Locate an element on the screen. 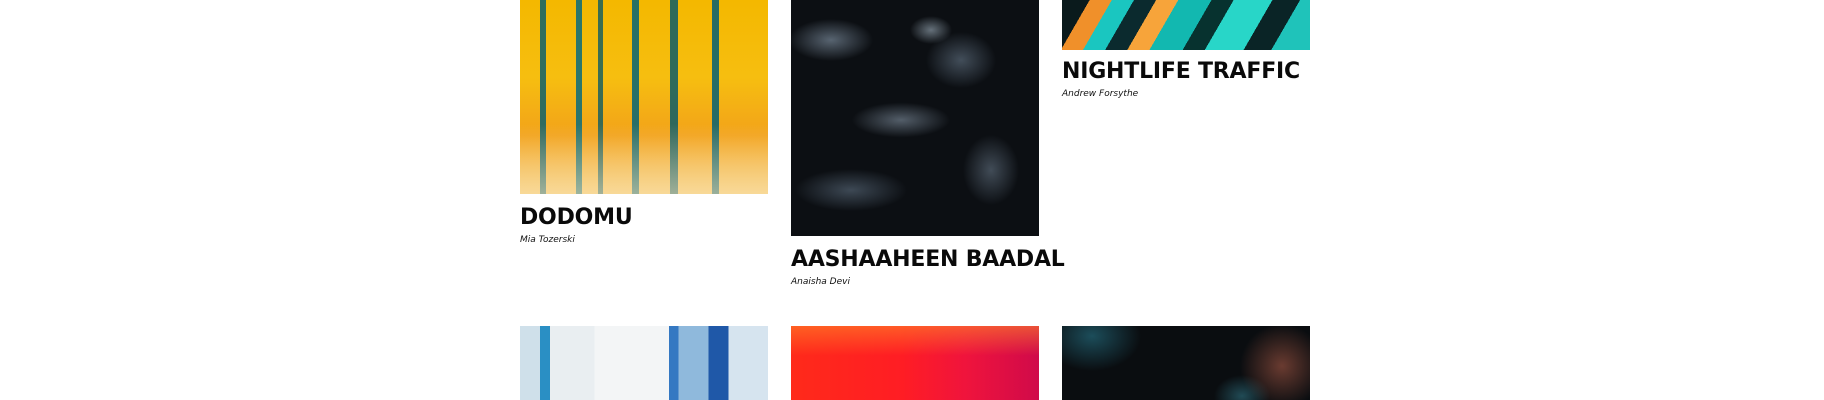  artwork-card-aashaaheen-baadal: AASHAAHEEN BAADAL Anaisha Devi is located at coordinates (928, 144).